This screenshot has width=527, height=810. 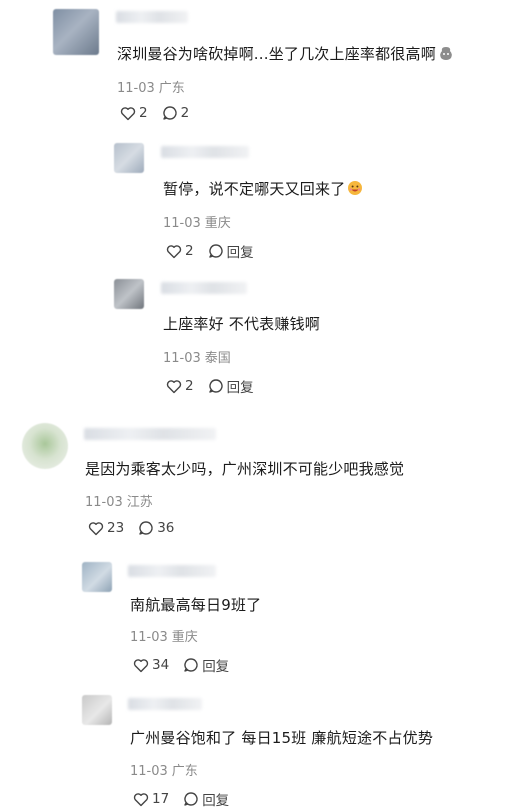 I want to click on reply-count-button: 36, so click(x=156, y=528).